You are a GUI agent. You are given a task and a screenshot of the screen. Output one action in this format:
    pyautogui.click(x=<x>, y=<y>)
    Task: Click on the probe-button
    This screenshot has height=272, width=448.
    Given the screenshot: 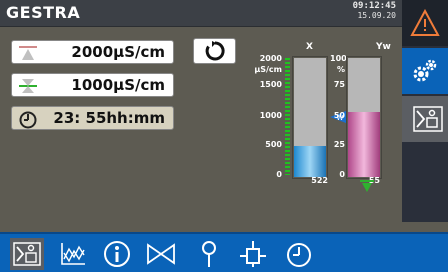 What is the action you would take?
    pyautogui.click(x=209, y=254)
    